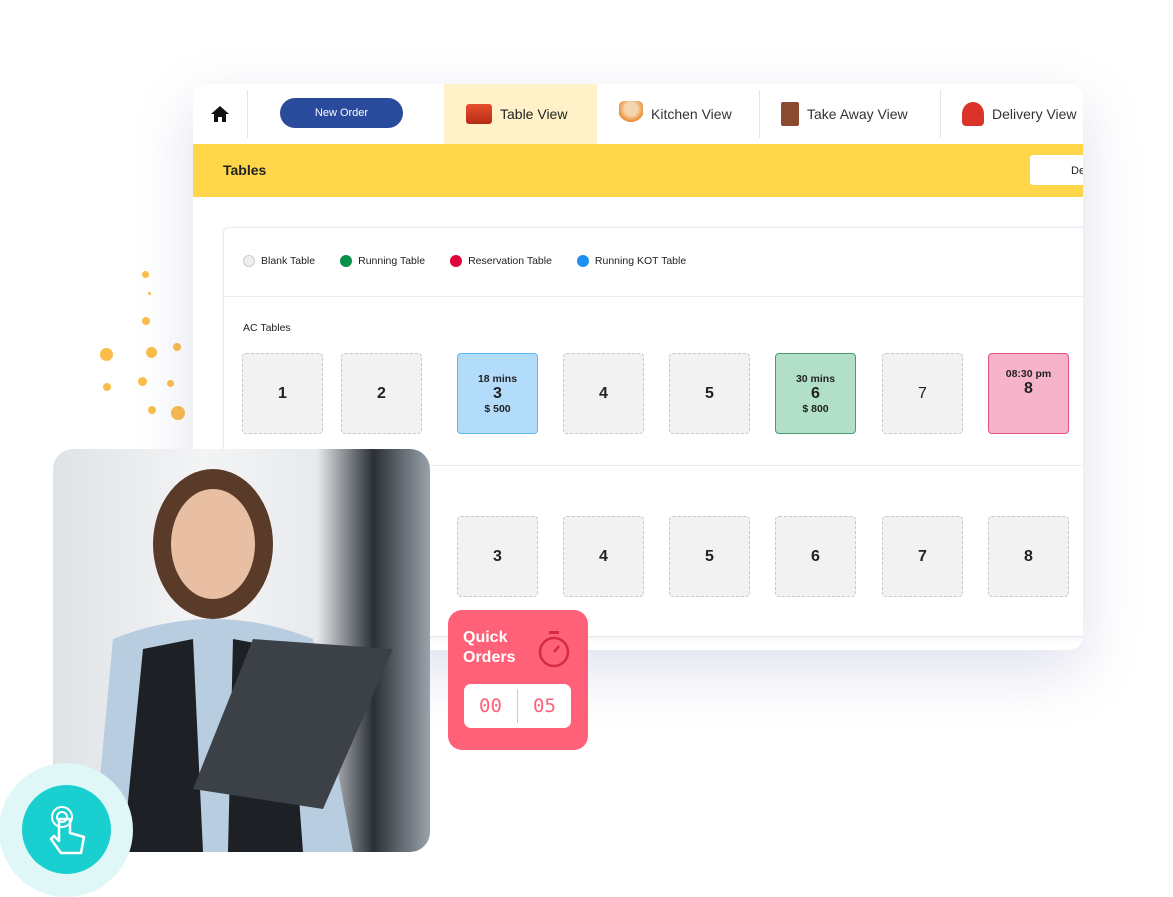 The image size is (1173, 897). What do you see at coordinates (245, 170) in the screenshot?
I see `page-title: Tables` at bounding box center [245, 170].